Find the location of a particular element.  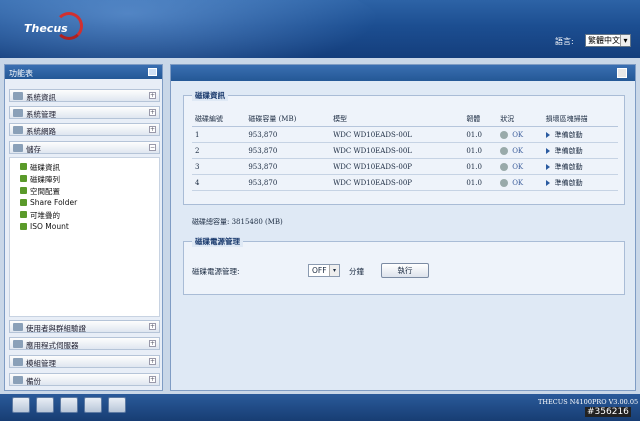

submenu-stackable: 可堆疊的 is located at coordinates (40, 215).